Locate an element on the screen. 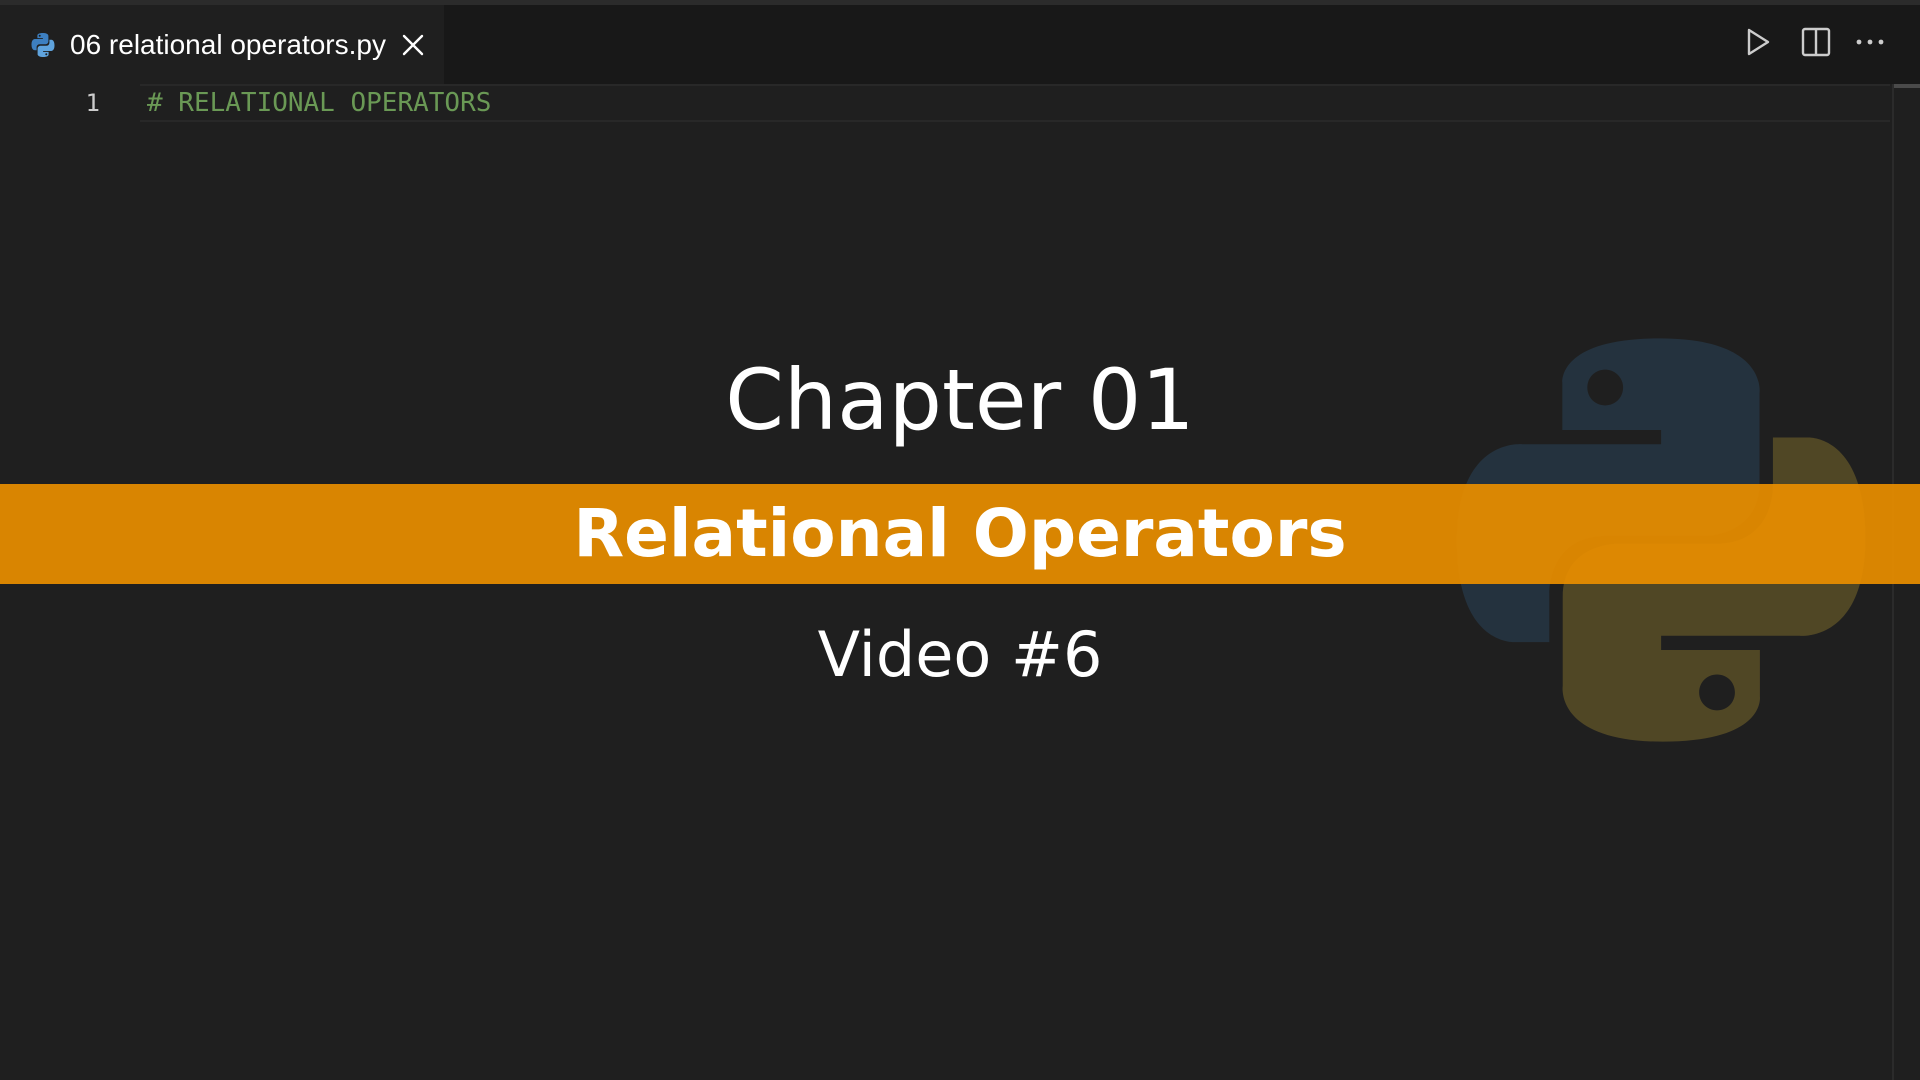 Image resolution: width=1920 pixels, height=1080 pixels. code-line-comment: # RELATIONAL OPERATORS is located at coordinates (319, 103).